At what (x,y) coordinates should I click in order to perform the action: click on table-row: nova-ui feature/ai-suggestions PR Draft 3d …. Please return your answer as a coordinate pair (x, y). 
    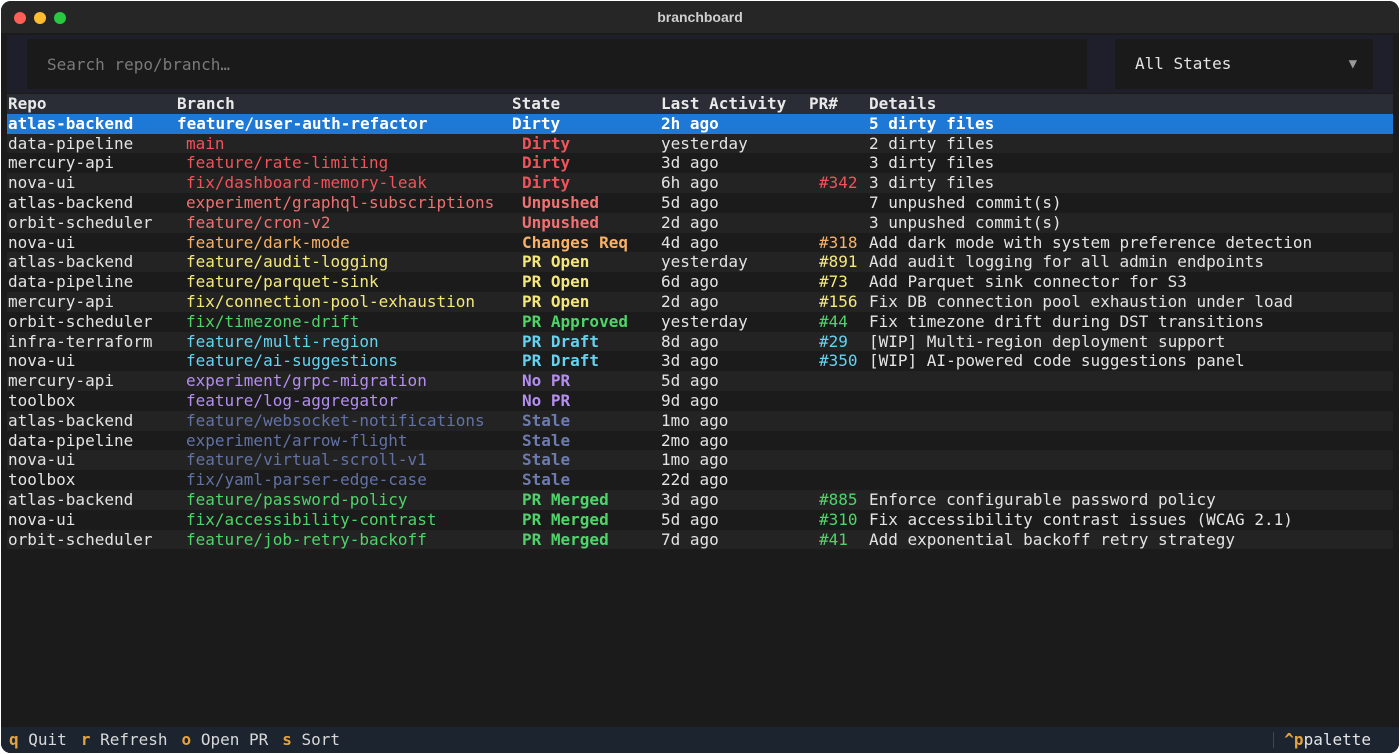
    Looking at the image, I should click on (700, 361).